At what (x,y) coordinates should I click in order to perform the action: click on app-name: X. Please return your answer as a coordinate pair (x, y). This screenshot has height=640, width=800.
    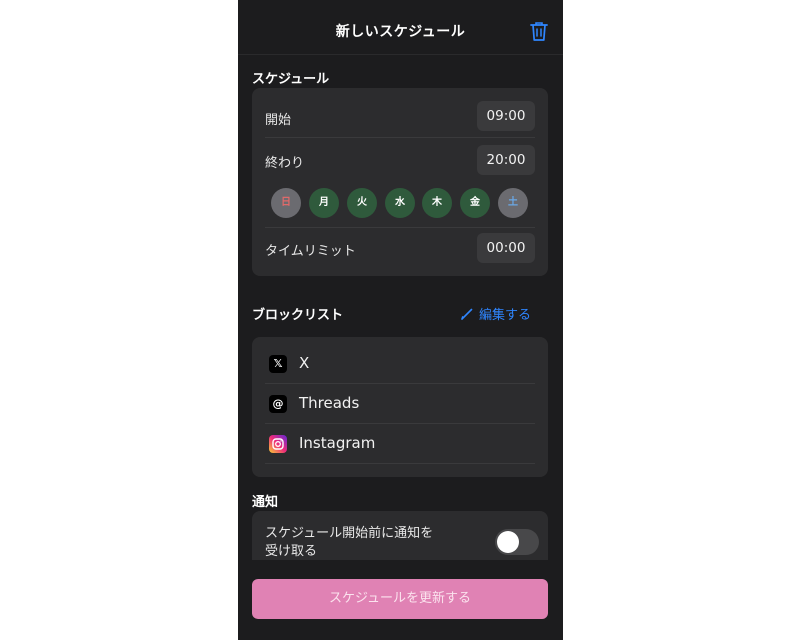
    Looking at the image, I should click on (304, 363).